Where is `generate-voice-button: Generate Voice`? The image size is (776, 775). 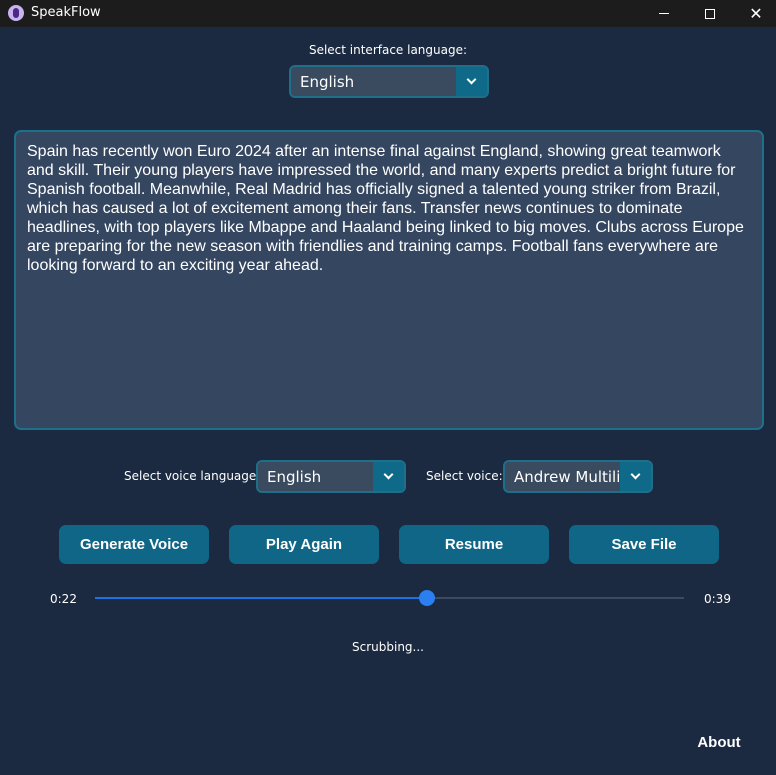 generate-voice-button: Generate Voice is located at coordinates (134, 544).